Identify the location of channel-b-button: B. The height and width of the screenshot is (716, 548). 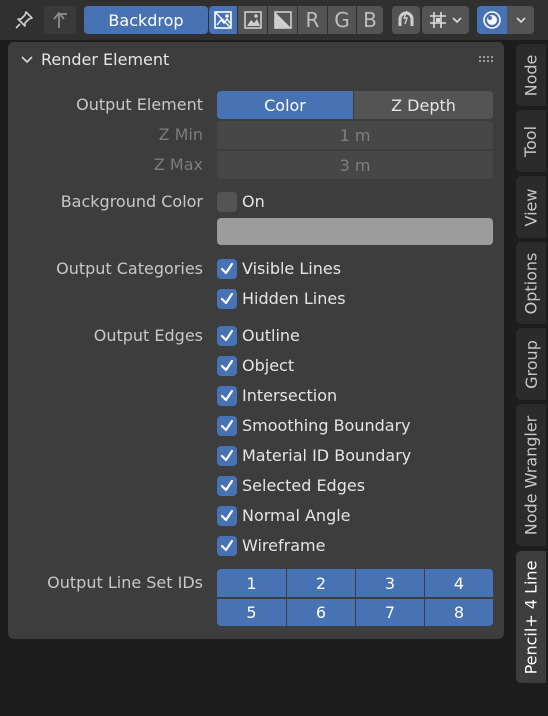
(370, 20).